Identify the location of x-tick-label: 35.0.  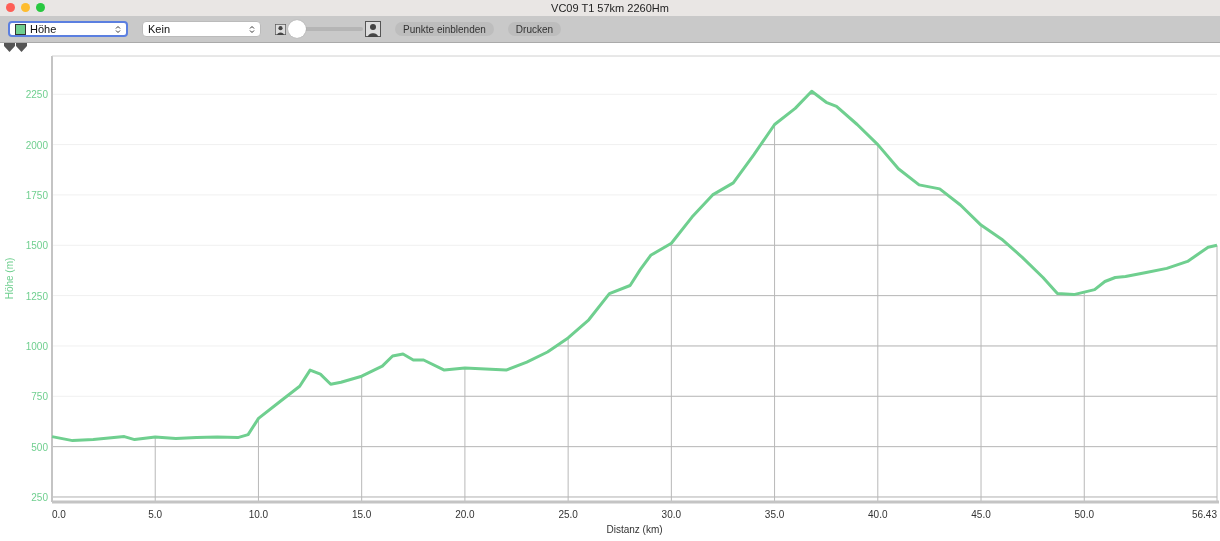
(774, 514).